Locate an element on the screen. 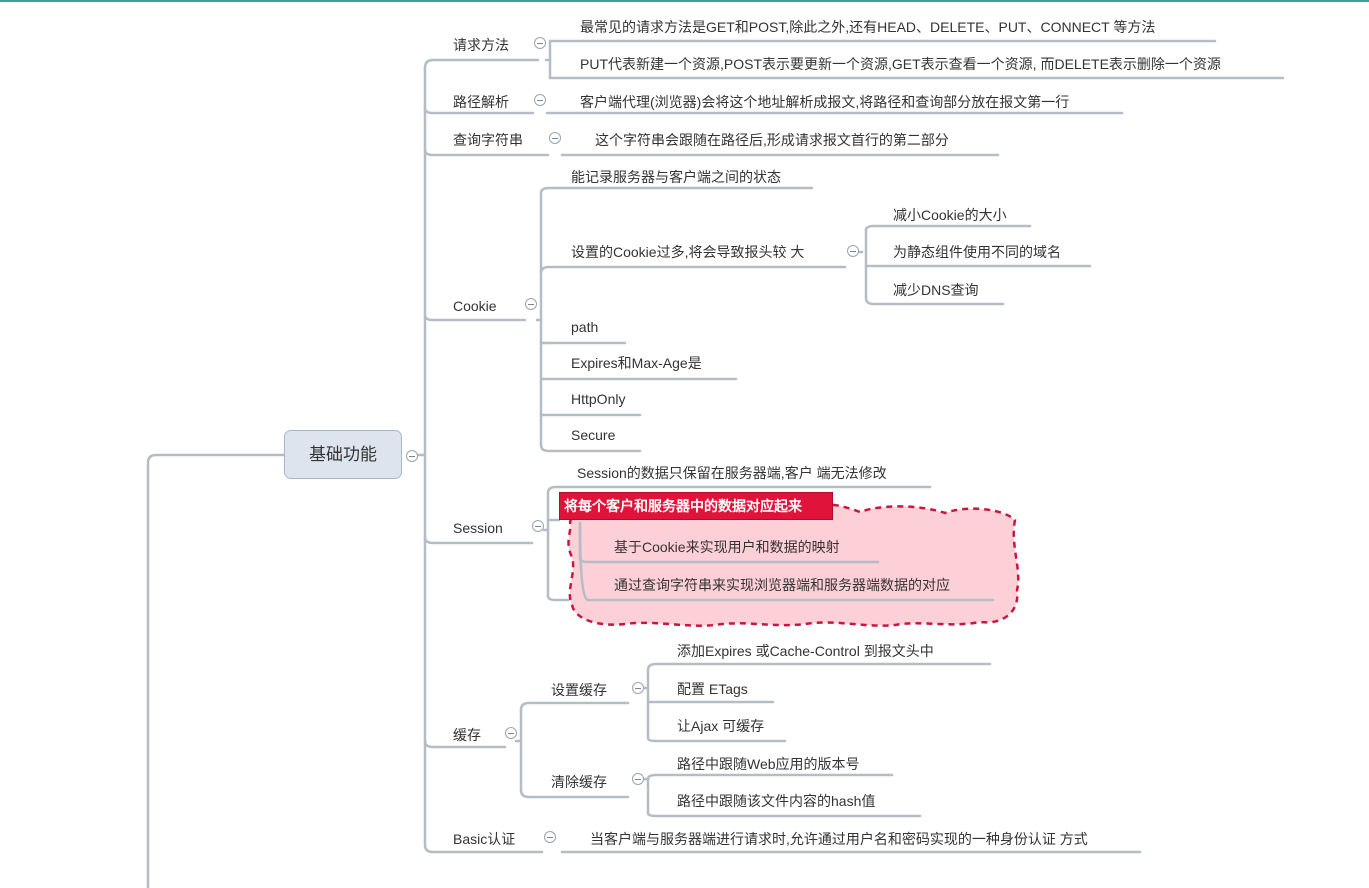  collapse-cookie-toggle is located at coordinates (531, 304).